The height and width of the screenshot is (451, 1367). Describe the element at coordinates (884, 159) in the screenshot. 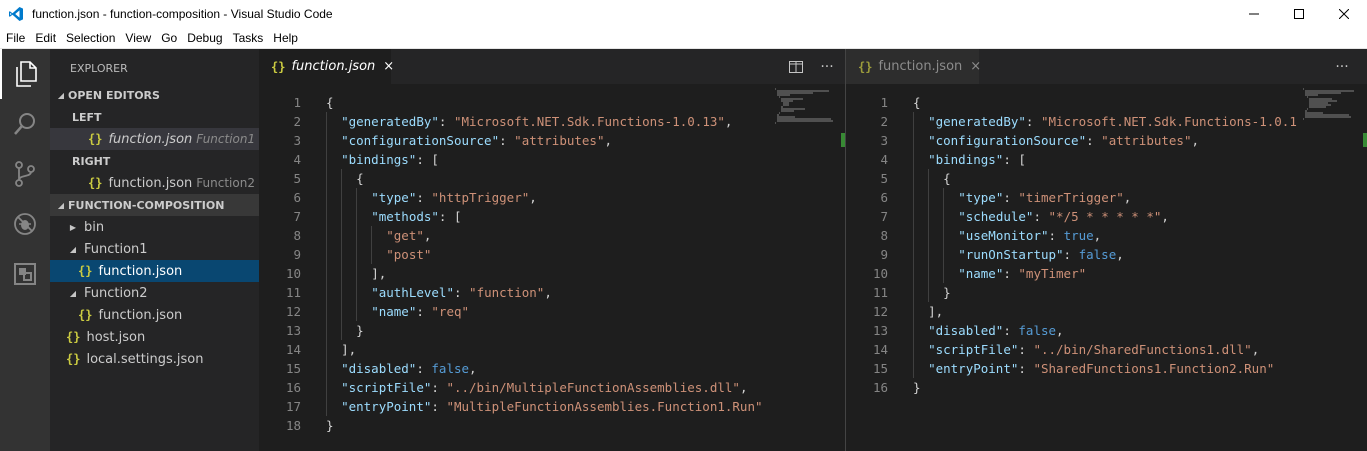

I see `line-number: 4` at that location.